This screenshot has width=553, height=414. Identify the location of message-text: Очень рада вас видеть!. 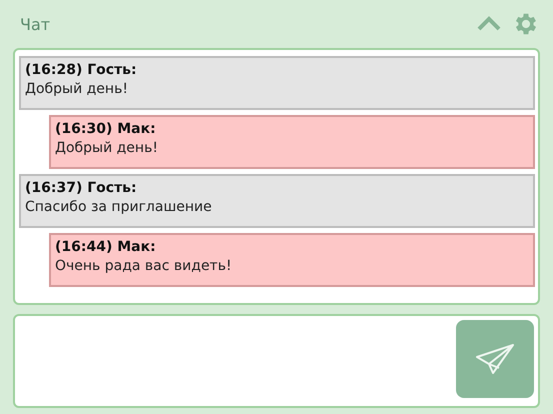
(144, 266).